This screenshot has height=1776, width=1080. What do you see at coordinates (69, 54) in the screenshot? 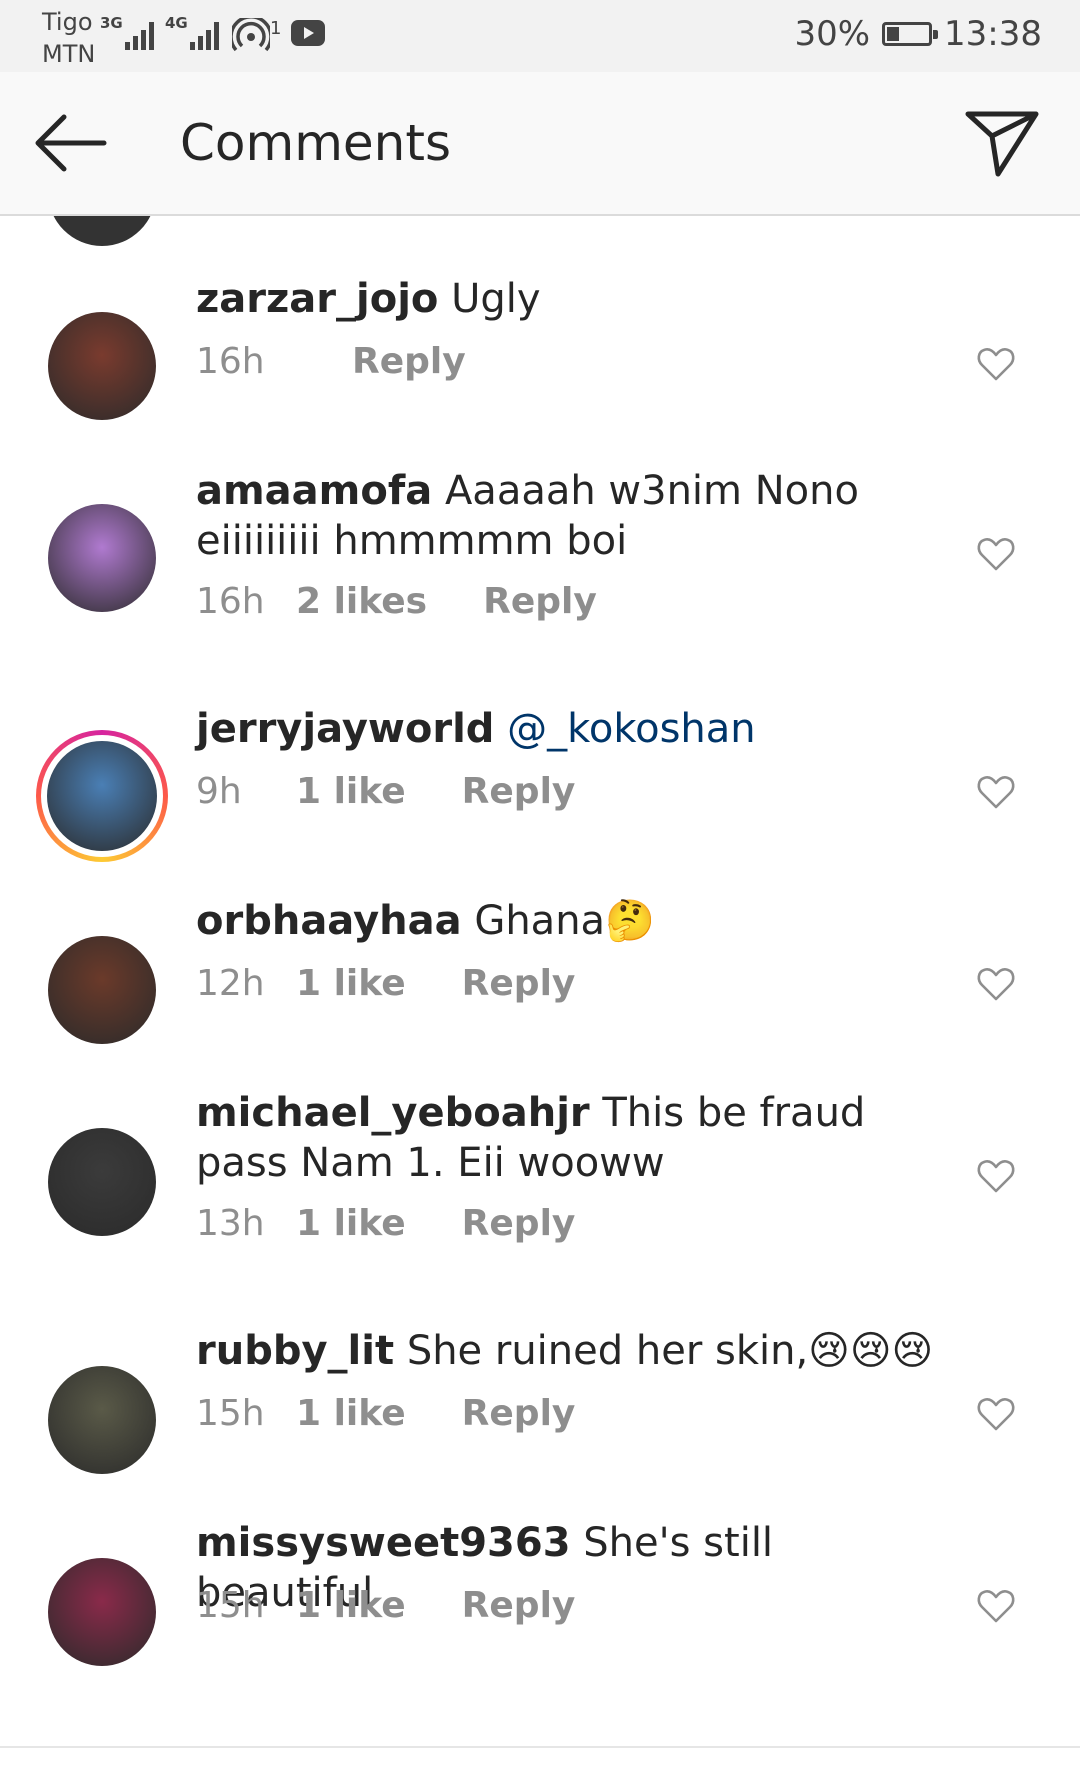
I see `carrier-2: MTN` at bounding box center [69, 54].